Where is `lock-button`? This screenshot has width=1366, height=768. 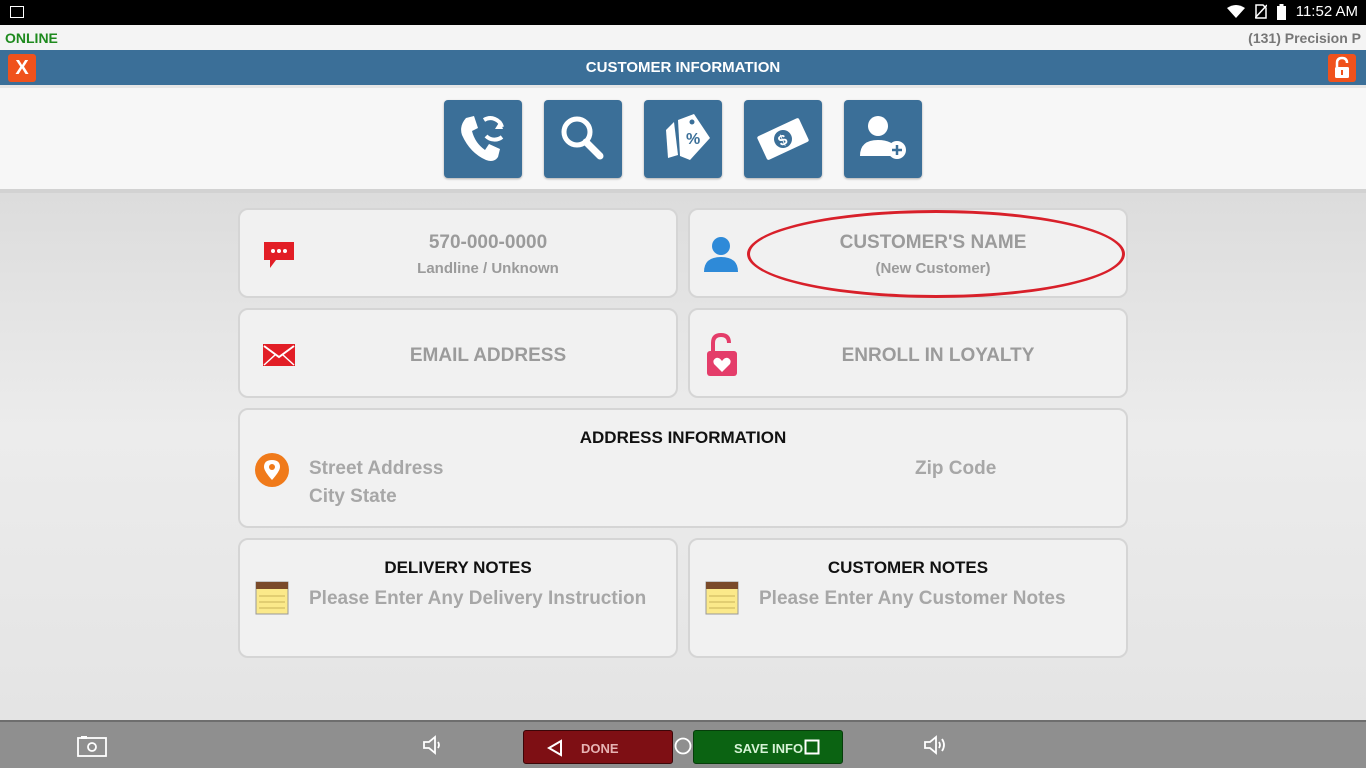
lock-button is located at coordinates (1342, 68).